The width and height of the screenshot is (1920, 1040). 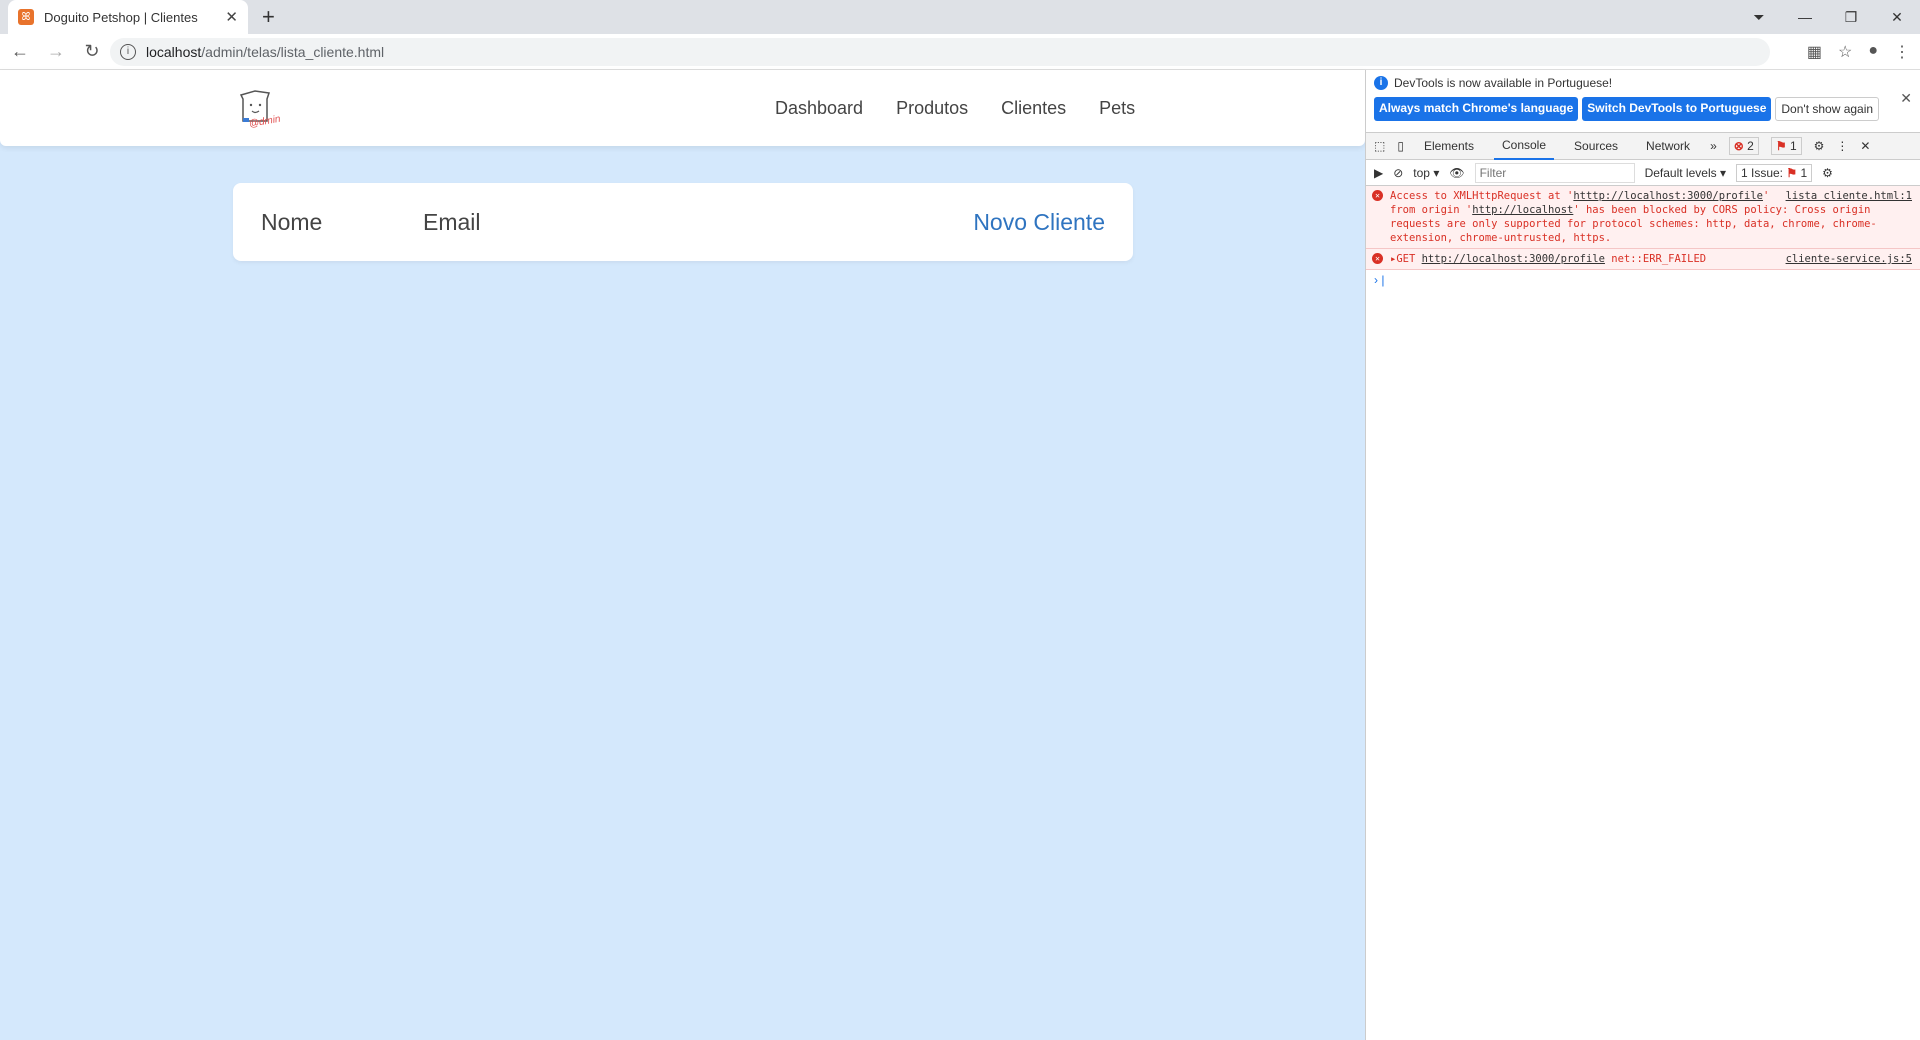 I want to click on switch-to-portuguese-button: Switch DevTools to Portuguese, so click(x=1677, y=109).